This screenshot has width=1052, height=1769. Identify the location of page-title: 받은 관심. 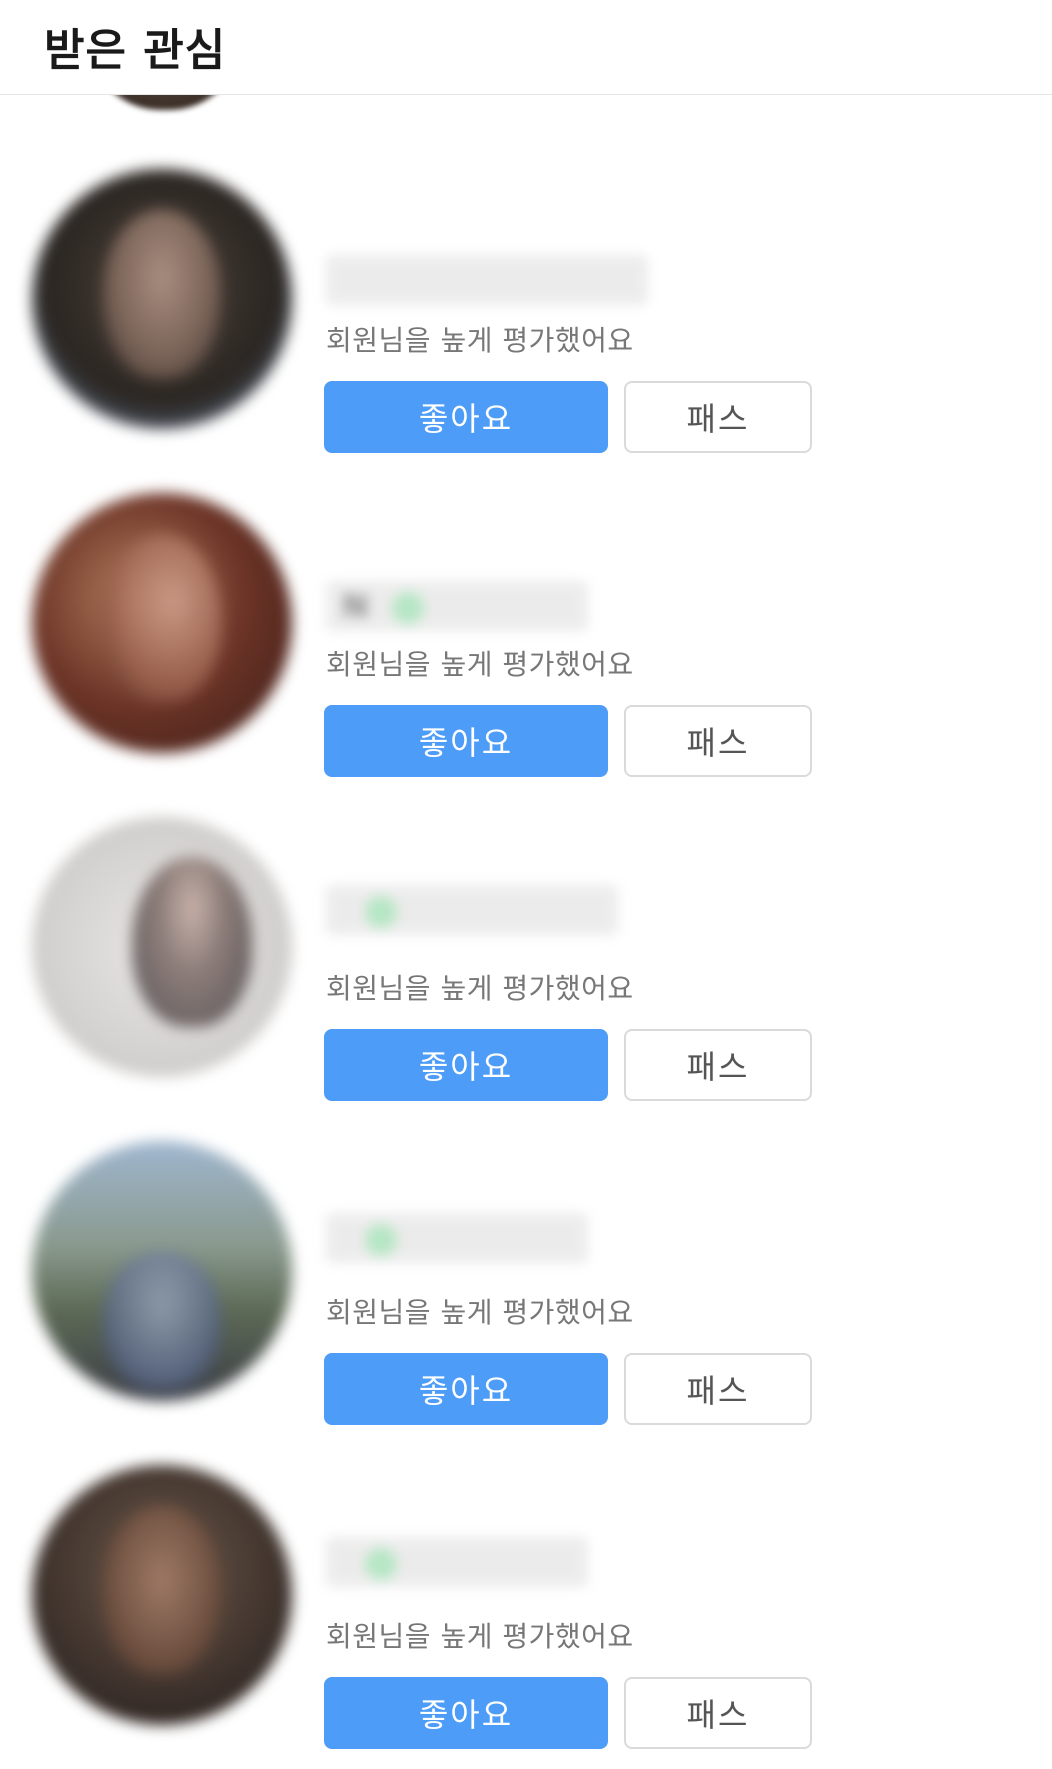
(135, 50).